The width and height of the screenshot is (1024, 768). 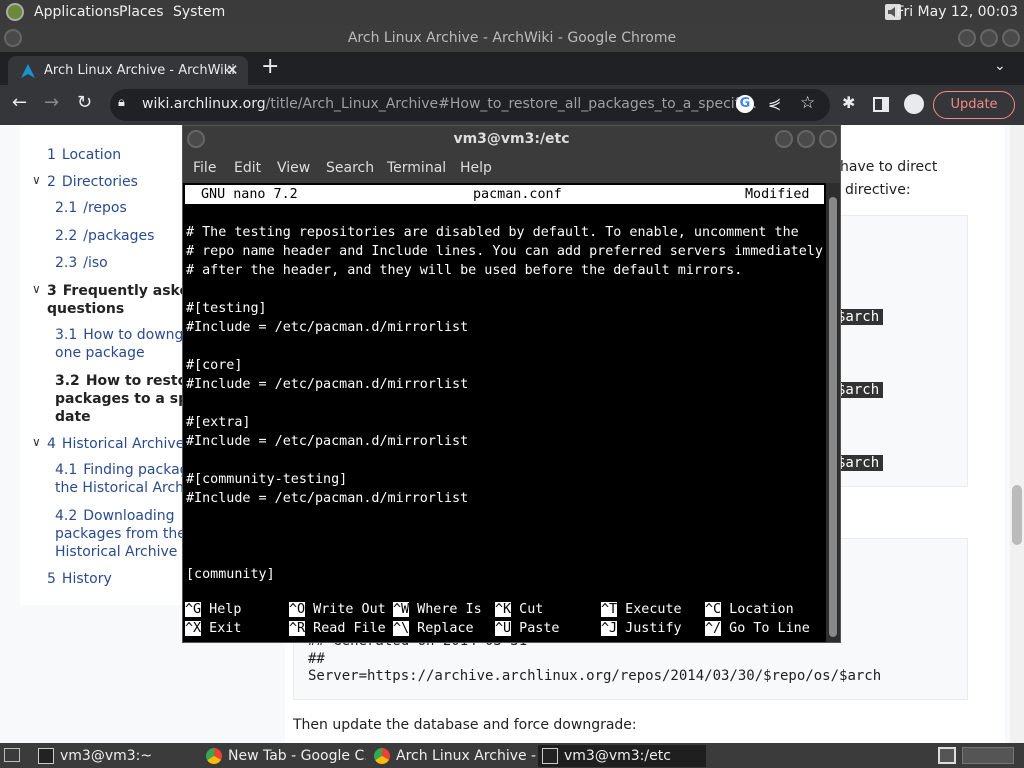 I want to click on taskbar-item-terminal-etc: vm3@vm3:/etc, so click(x=622, y=756).